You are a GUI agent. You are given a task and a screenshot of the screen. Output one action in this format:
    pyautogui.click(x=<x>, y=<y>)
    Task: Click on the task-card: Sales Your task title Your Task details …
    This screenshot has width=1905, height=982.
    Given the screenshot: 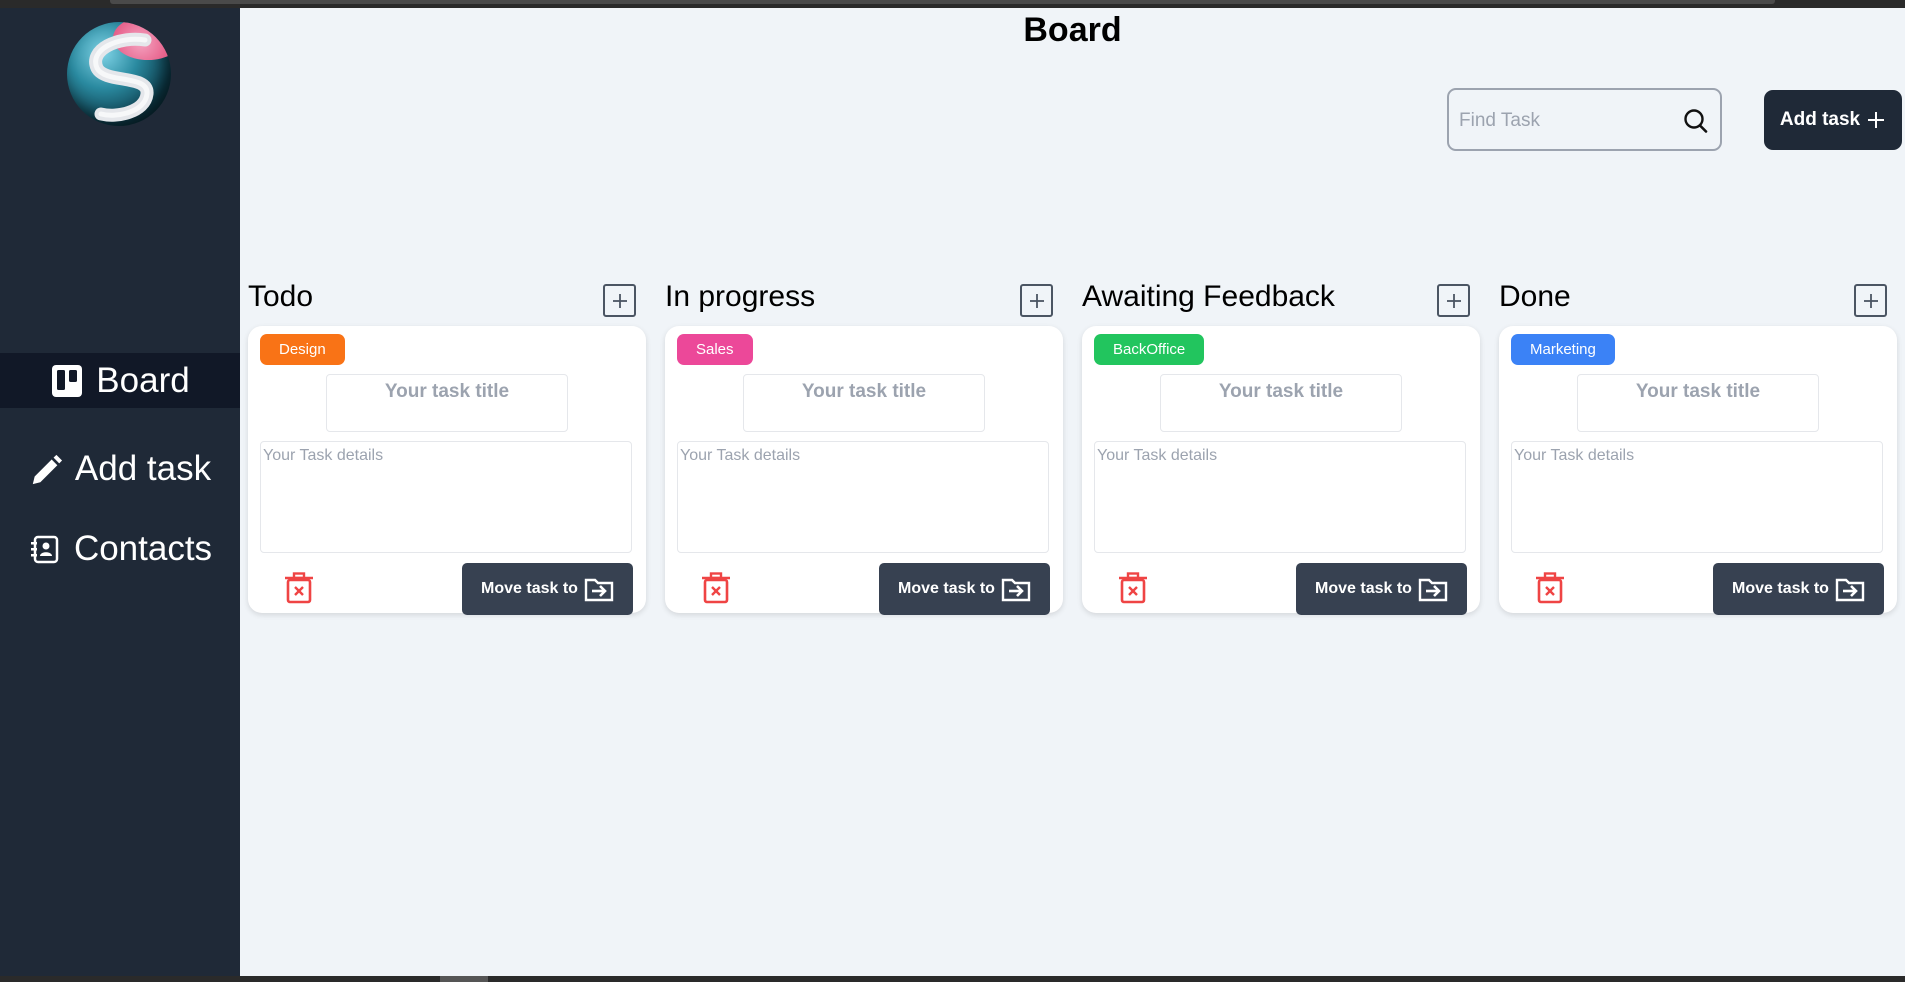 What is the action you would take?
    pyautogui.click(x=864, y=470)
    